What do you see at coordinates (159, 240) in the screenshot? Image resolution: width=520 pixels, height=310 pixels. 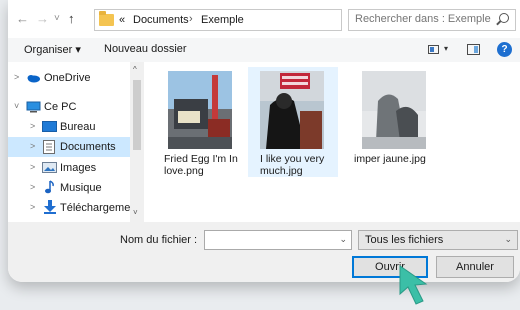 I see `filename-label: Nom du fichier :` at bounding box center [159, 240].